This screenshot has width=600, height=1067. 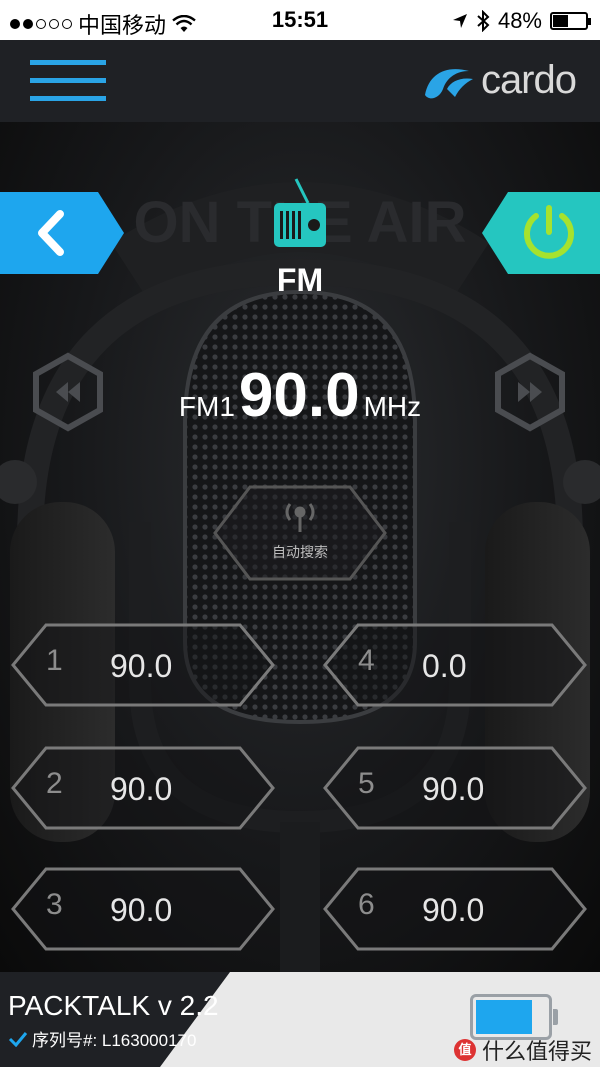 What do you see at coordinates (300, 81) in the screenshot?
I see `app-header: cardo` at bounding box center [300, 81].